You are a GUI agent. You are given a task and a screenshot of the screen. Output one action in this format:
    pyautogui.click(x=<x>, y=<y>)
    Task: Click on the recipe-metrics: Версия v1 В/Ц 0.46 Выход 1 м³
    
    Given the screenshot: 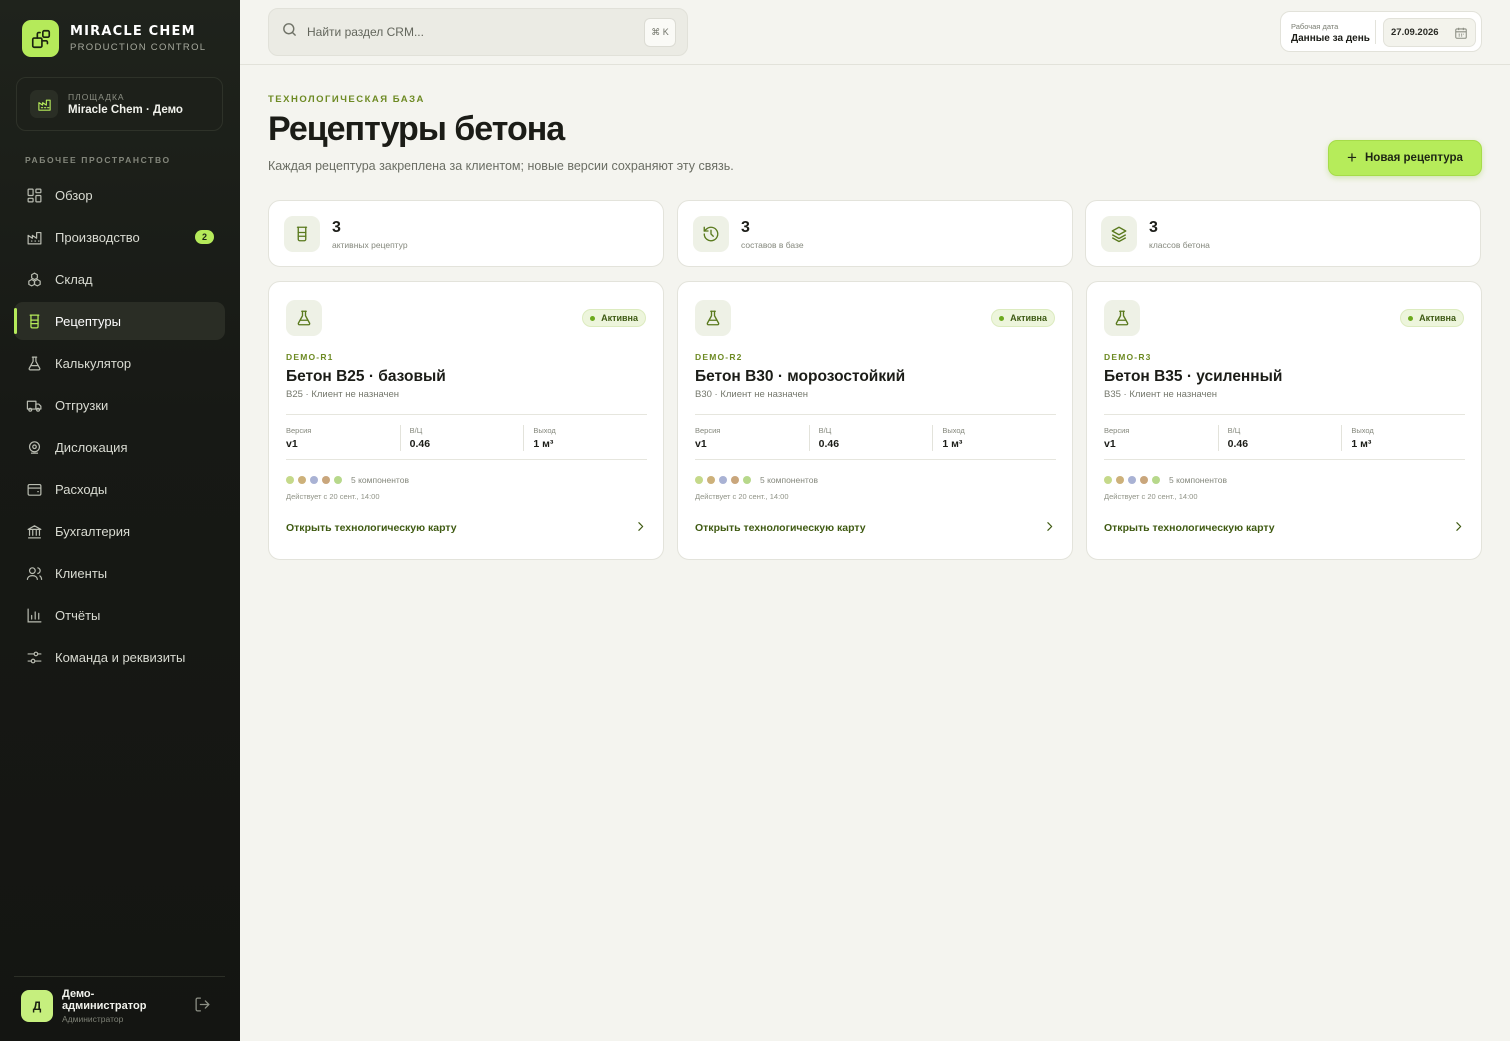 What is the action you would take?
    pyautogui.click(x=1284, y=437)
    